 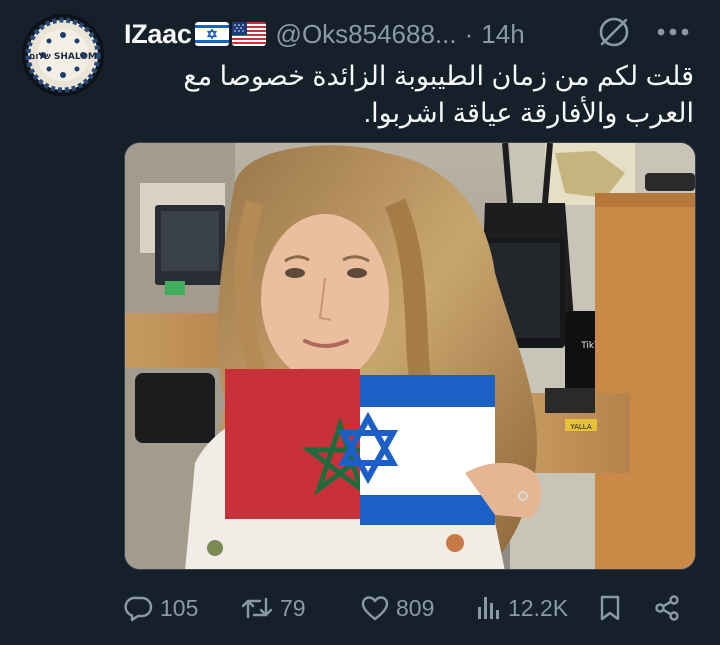 I want to click on like-icon, so click(x=375, y=608).